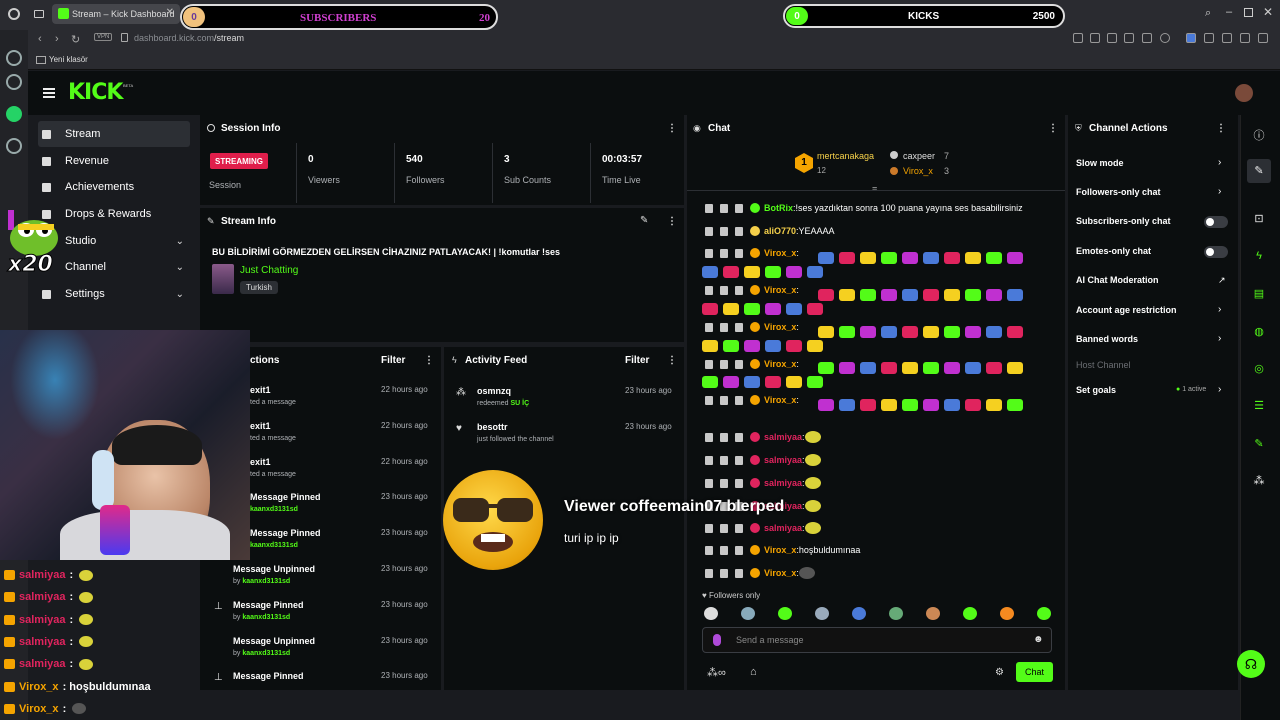 The image size is (1280, 720). Describe the element at coordinates (780, 231) in the screenshot. I see `chat-username: aliO770` at that location.